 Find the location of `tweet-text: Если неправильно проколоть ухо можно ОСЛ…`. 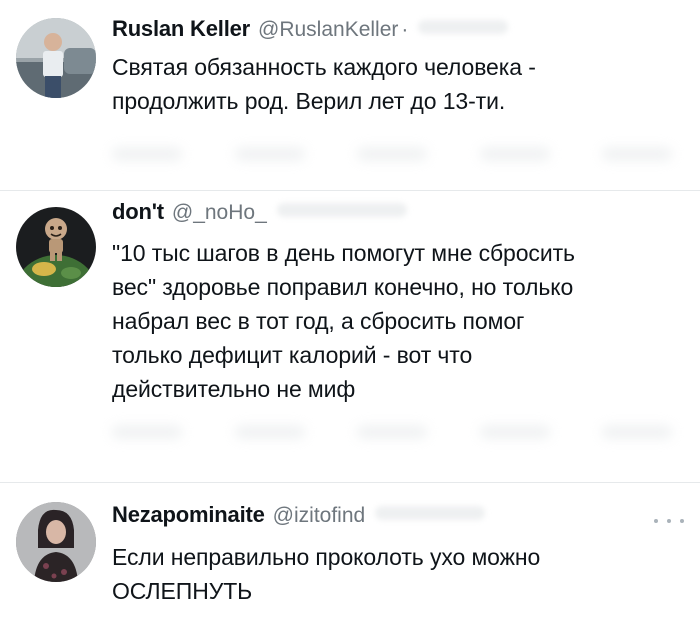

tweet-text: Если неправильно проколоть ухо можно ОСЛ… is located at coordinates (326, 574).